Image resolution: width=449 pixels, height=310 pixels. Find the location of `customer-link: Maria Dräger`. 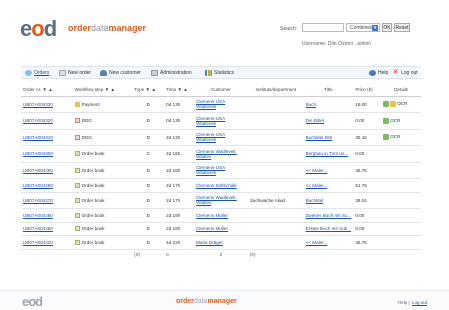

customer-link: Maria Dräger is located at coordinates (221, 242).